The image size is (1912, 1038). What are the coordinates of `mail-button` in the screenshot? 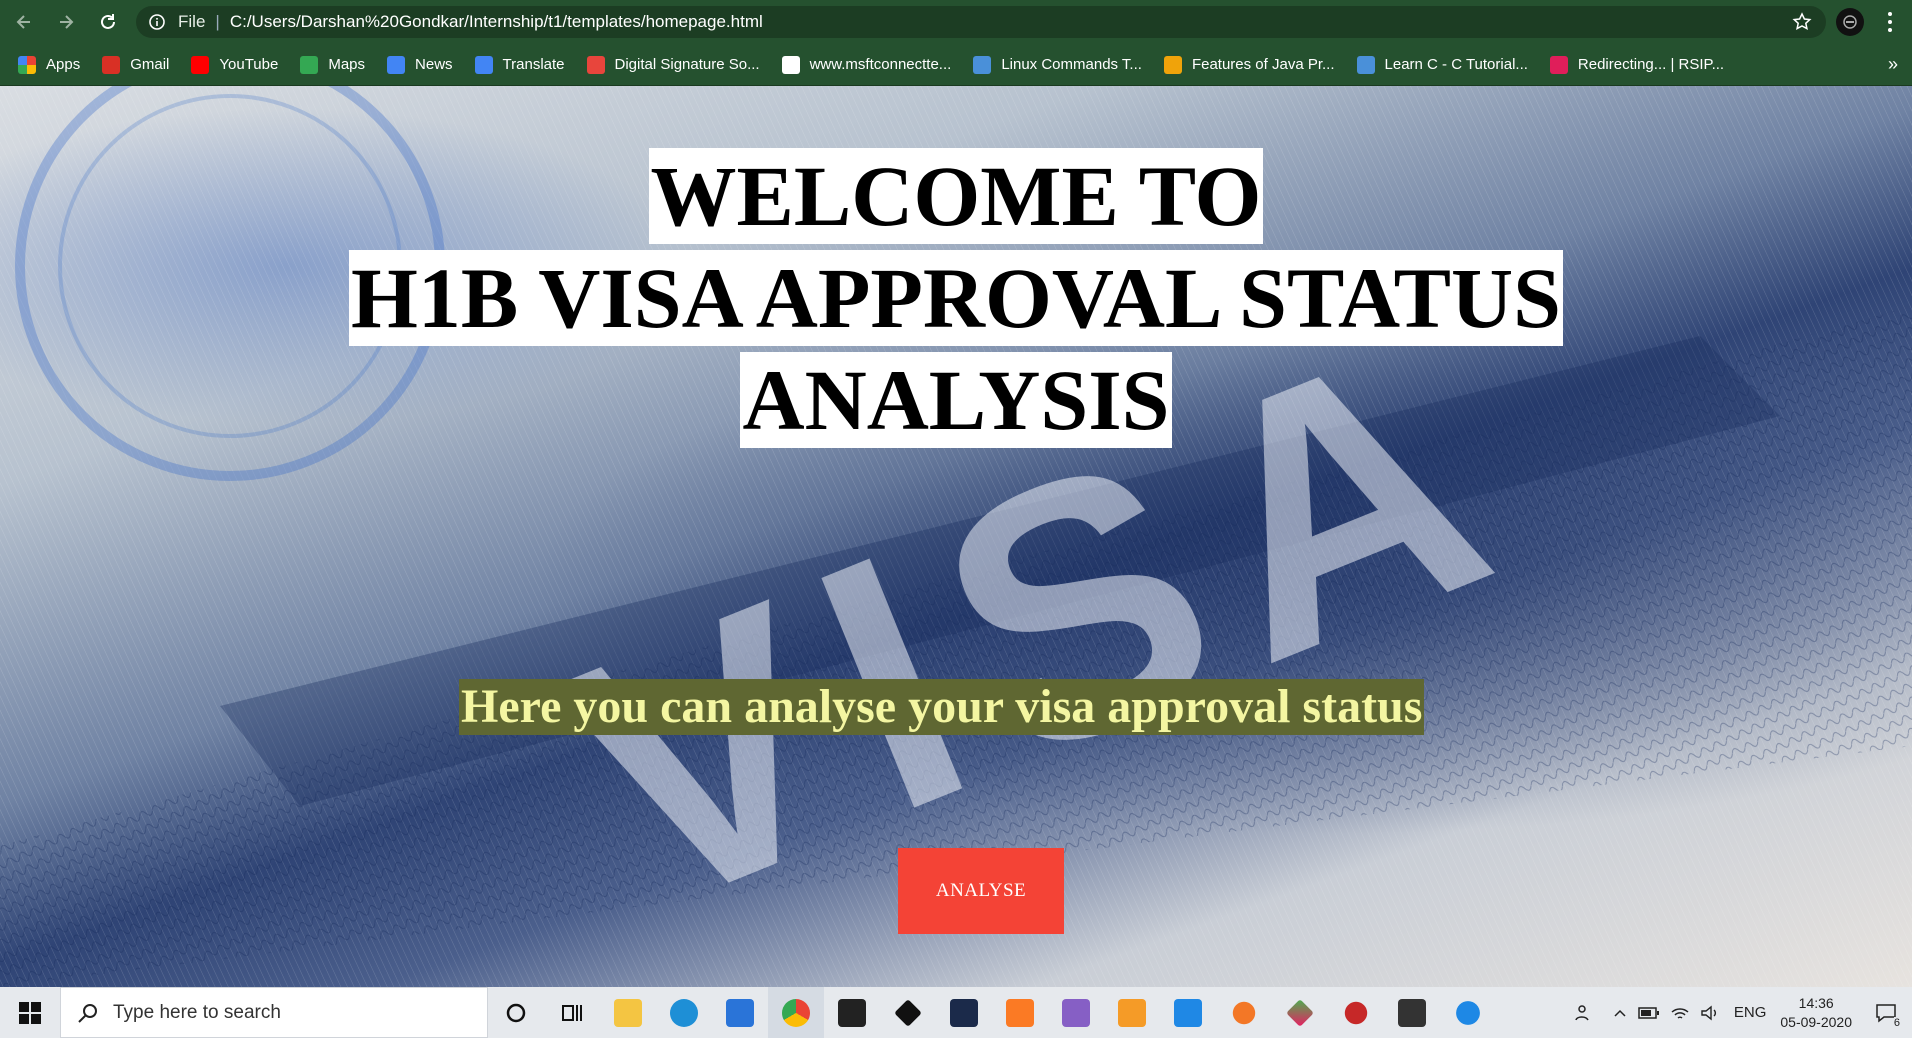 It's located at (740, 1012).